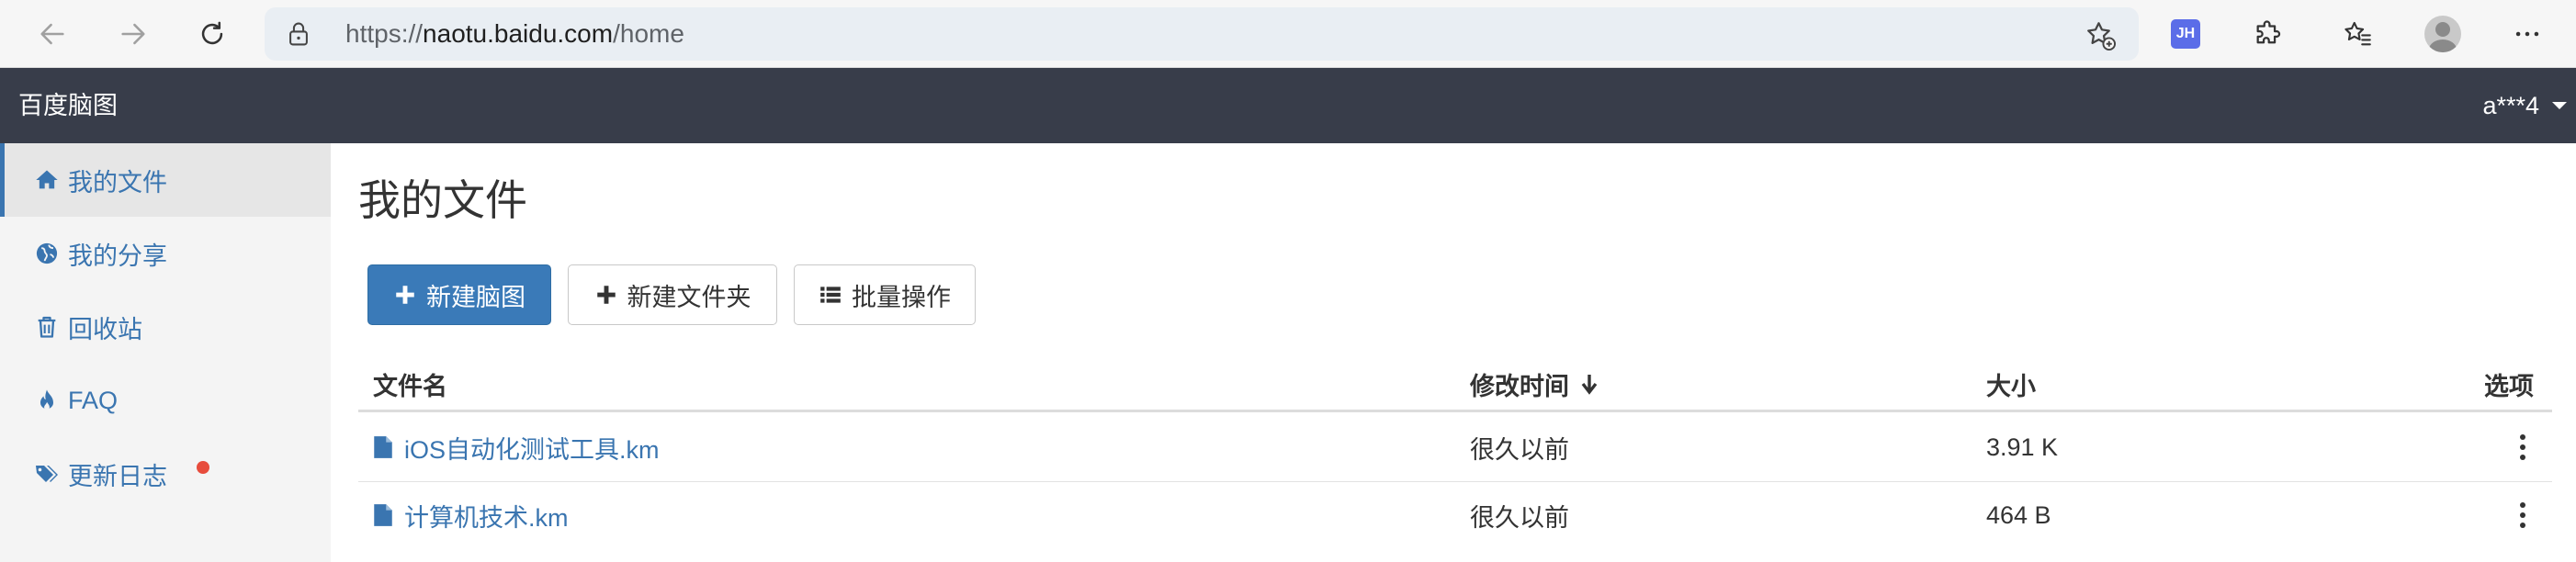  What do you see at coordinates (518, 33) in the screenshot?
I see `url-domain: naotu.baidu.com` at bounding box center [518, 33].